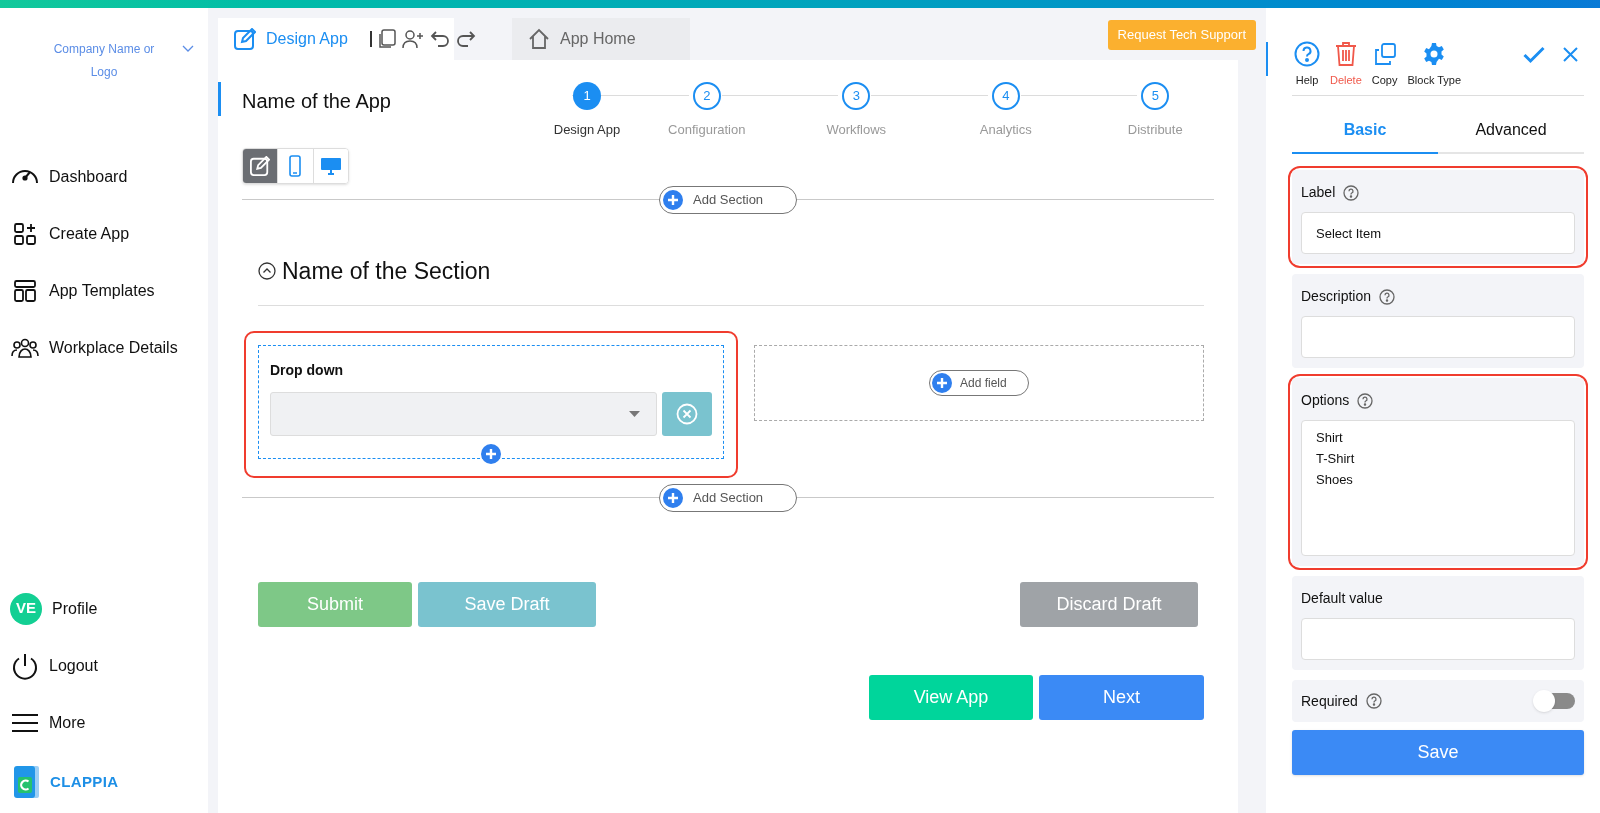 This screenshot has width=1600, height=813. What do you see at coordinates (25, 233) in the screenshot?
I see `grid-plus-icon` at bounding box center [25, 233].